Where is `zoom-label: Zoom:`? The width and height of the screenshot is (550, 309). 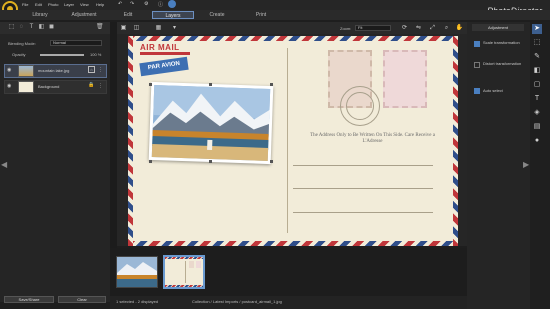 zoom-label: Zoom: is located at coordinates (346, 28).